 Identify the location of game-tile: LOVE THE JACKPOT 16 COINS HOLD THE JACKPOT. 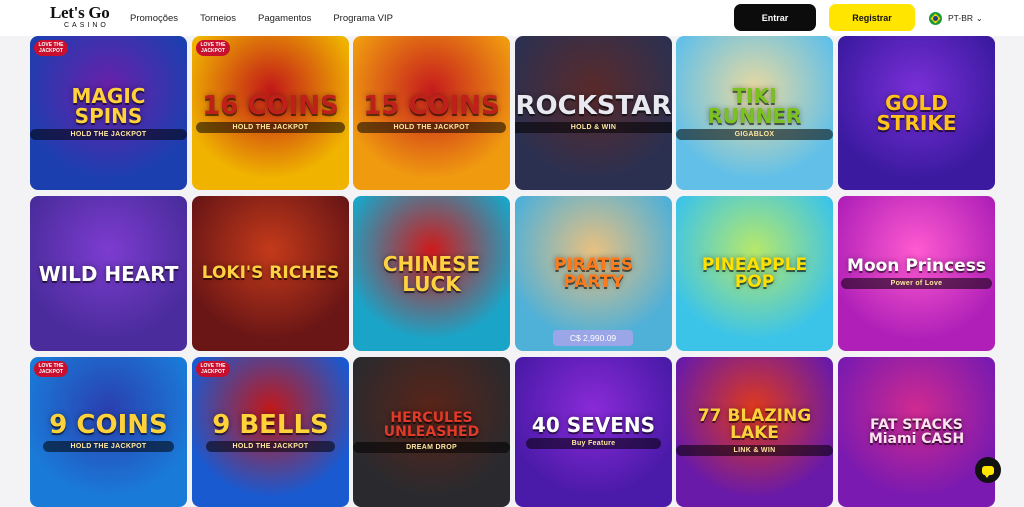
(270, 113).